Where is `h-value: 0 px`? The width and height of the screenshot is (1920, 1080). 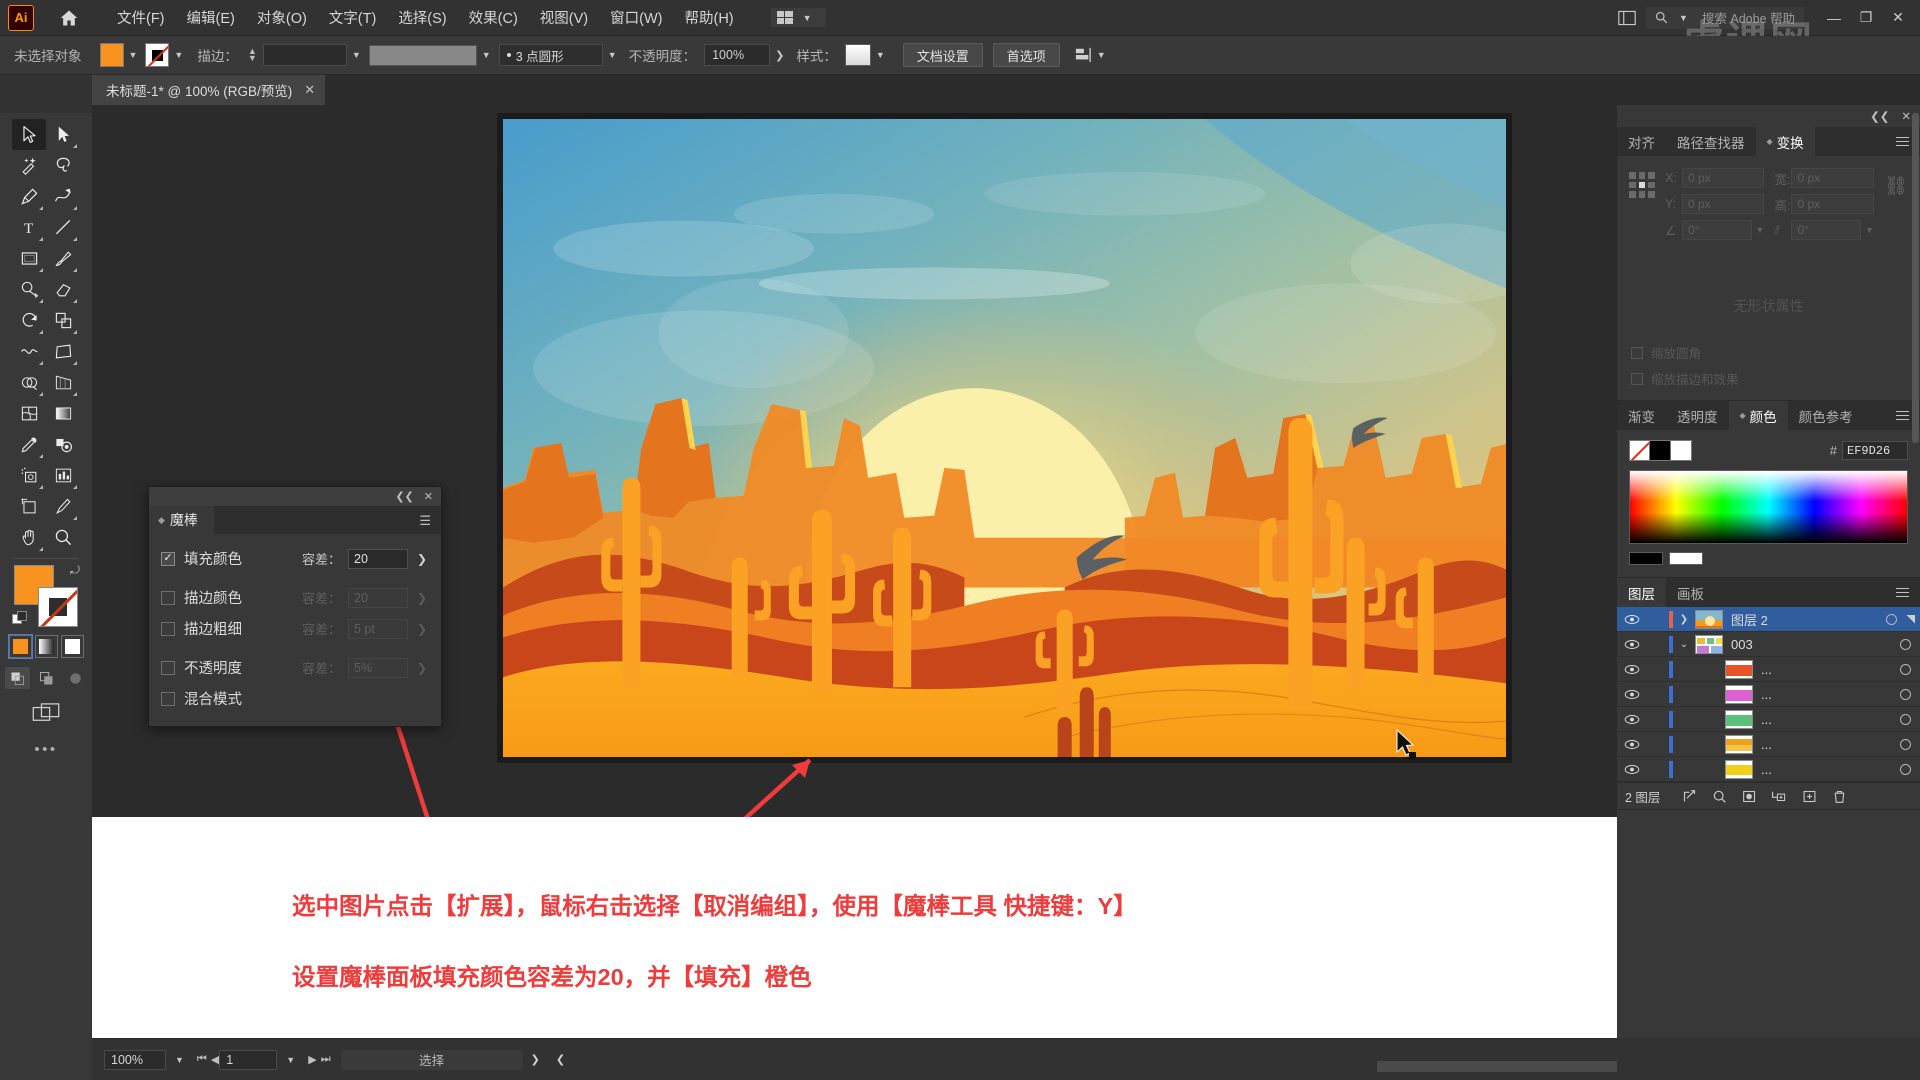
h-value: 0 px is located at coordinates (1832, 204).